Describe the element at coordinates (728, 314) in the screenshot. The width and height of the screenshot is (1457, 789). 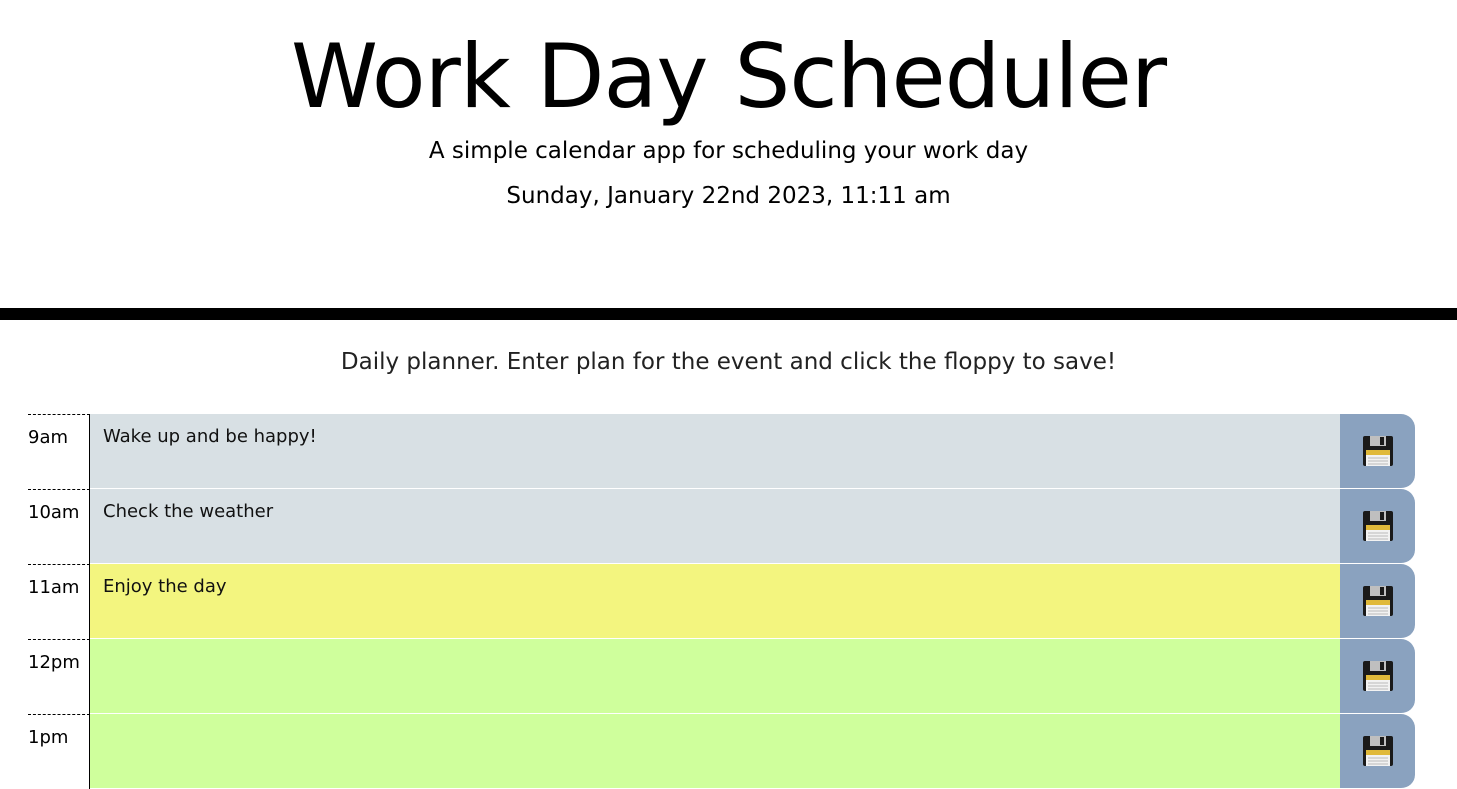
I see `header-divider` at that location.